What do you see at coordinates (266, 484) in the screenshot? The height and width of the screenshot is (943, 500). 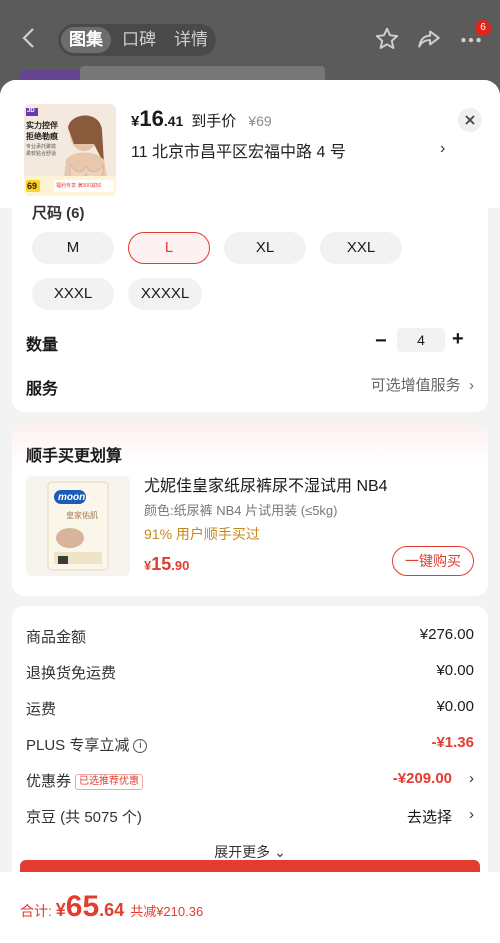 I see `bundle-product-name: 尤妮佳皇家纸尿裤尿不湿试用 NB4` at bounding box center [266, 484].